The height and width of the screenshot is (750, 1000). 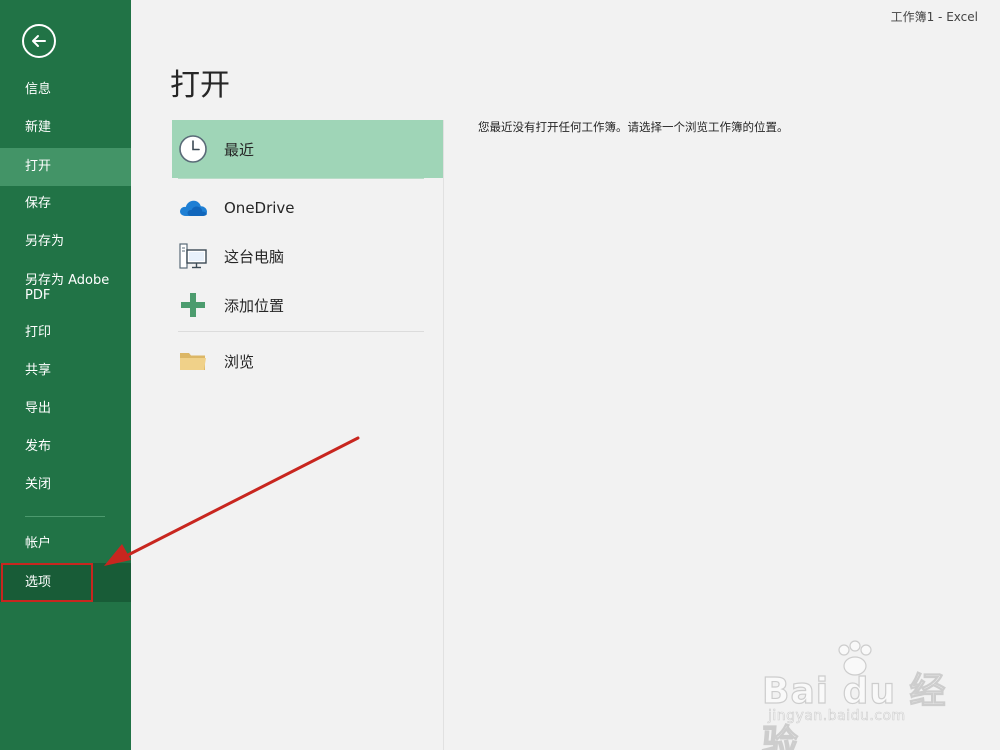 I want to click on baidu-watermark: Bai du 经验 jingyan.baidu.com, so click(x=856, y=695).